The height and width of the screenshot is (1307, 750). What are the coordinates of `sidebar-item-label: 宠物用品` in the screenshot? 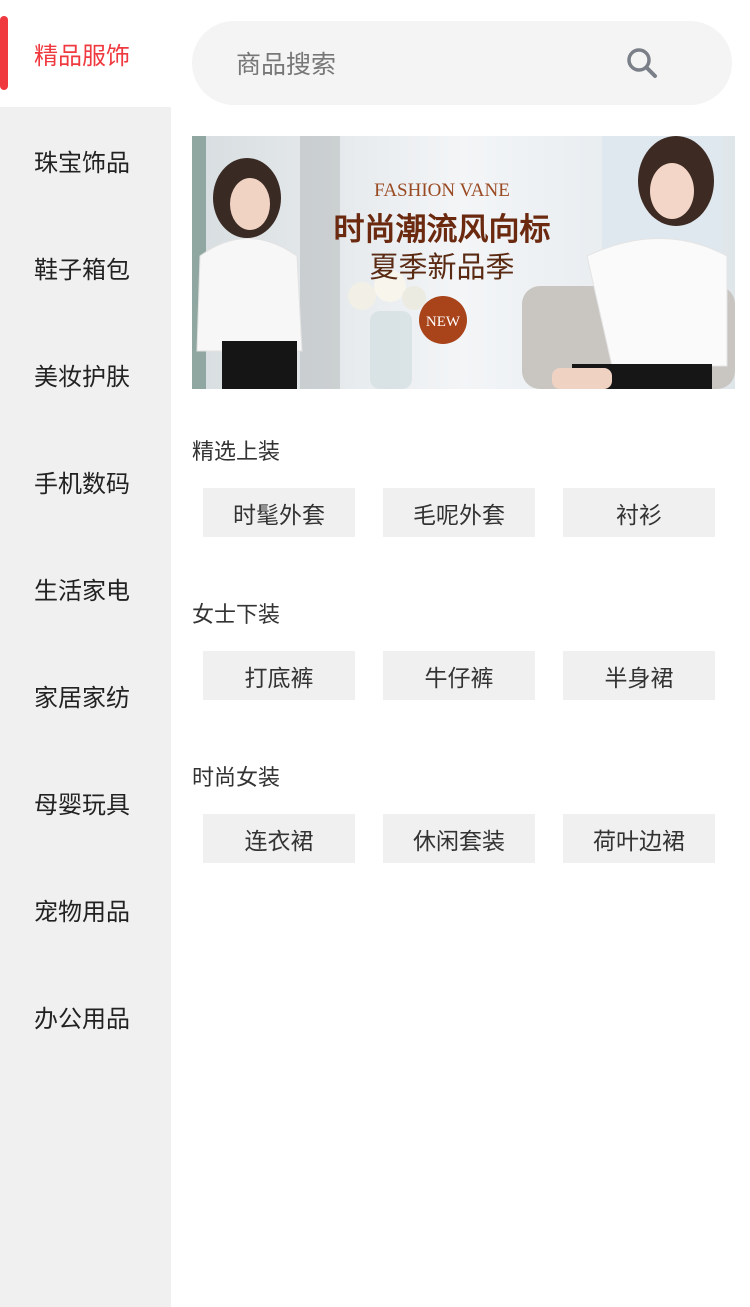 It's located at (82, 912).